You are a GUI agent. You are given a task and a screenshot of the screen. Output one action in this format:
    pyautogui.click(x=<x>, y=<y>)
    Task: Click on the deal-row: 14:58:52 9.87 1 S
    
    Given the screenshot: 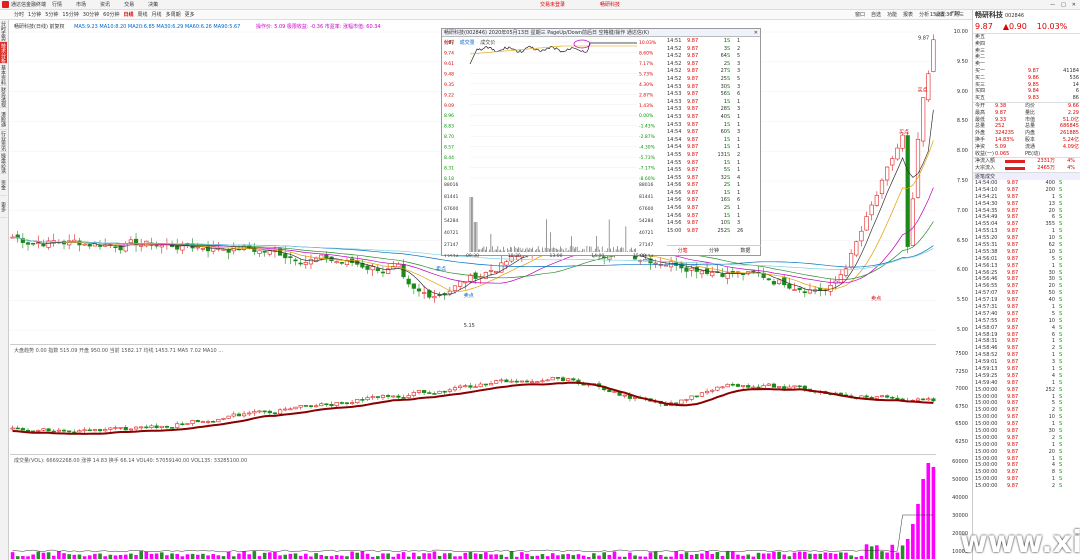 What is the action you would take?
    pyautogui.click(x=1026, y=355)
    